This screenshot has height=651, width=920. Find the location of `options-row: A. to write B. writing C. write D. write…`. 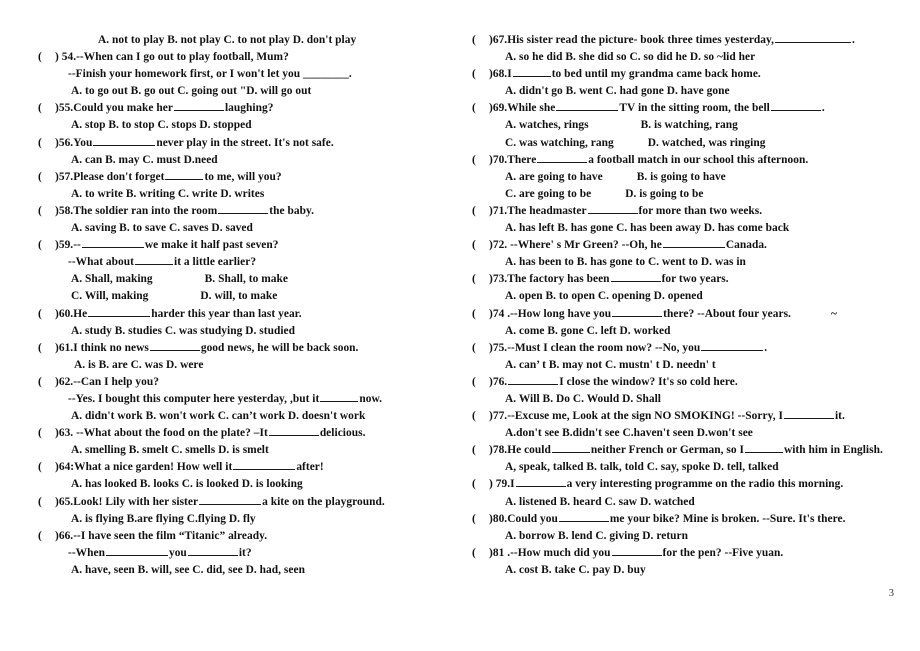

options-row: A. to write B. writing C. write D. write… is located at coordinates (255, 194).